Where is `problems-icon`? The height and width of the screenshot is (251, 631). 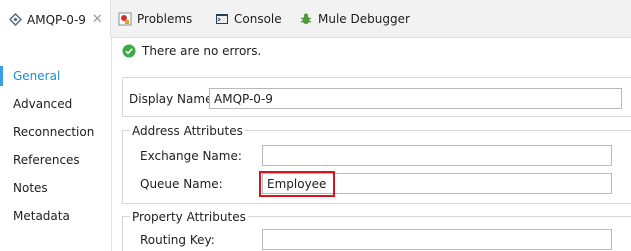 problems-icon is located at coordinates (125, 19).